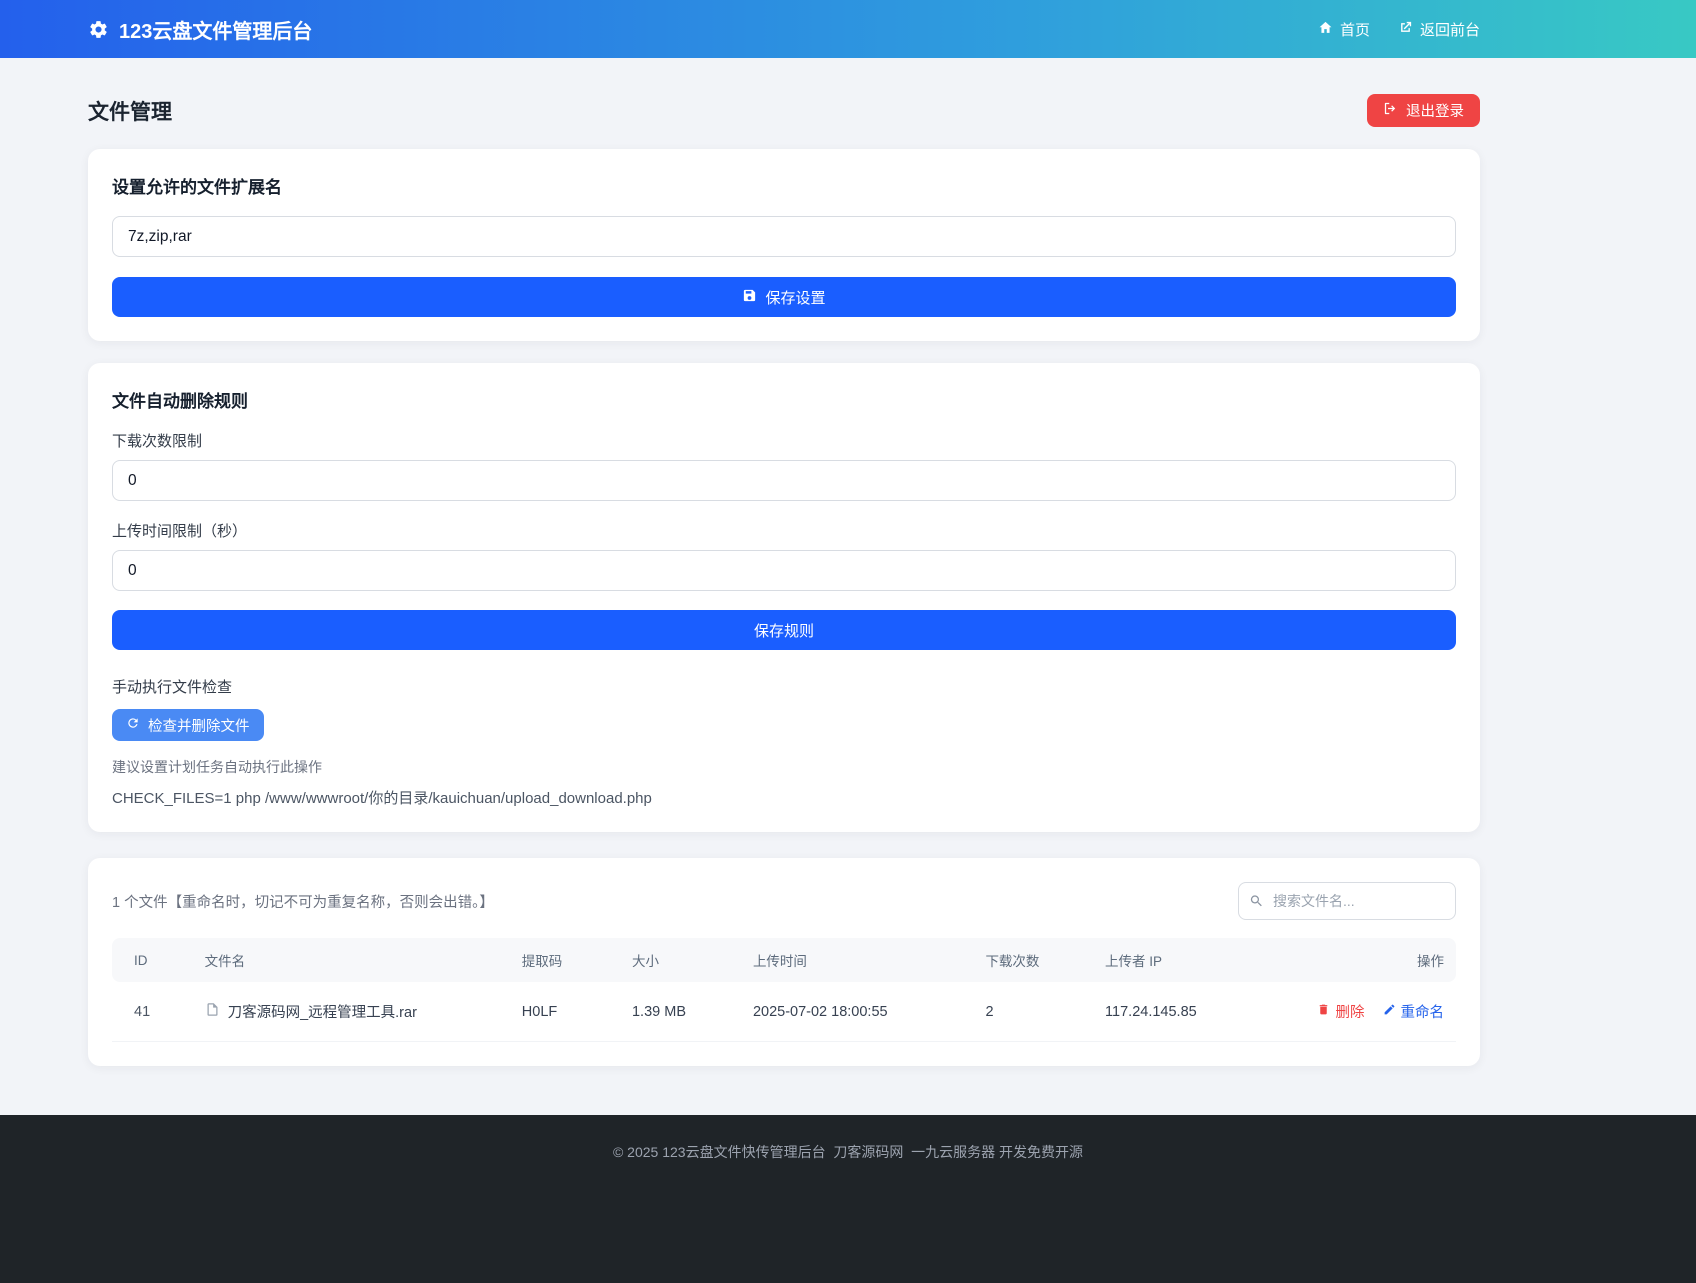 The image size is (1696, 1283). I want to click on nav-links: 首页 返回前台, so click(1399, 29).